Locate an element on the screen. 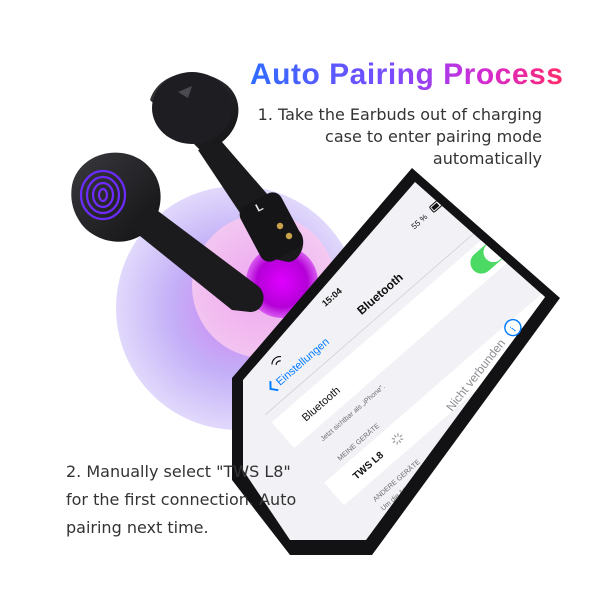 The width and height of the screenshot is (600, 600). page-title: Auto Pairing Process is located at coordinates (407, 74).